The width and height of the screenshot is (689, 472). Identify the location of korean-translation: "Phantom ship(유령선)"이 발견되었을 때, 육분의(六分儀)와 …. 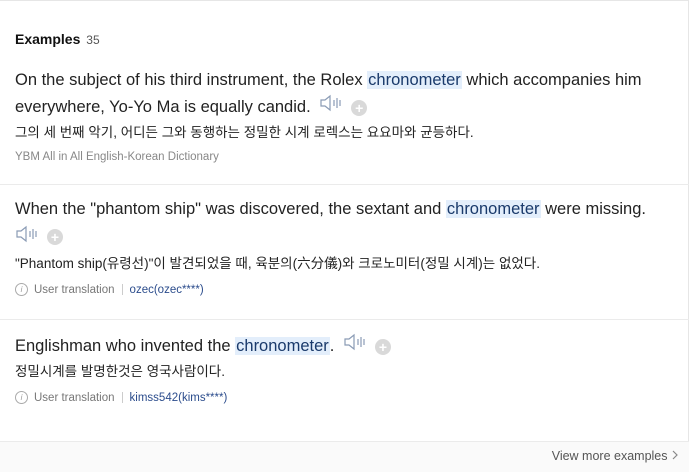
(277, 263).